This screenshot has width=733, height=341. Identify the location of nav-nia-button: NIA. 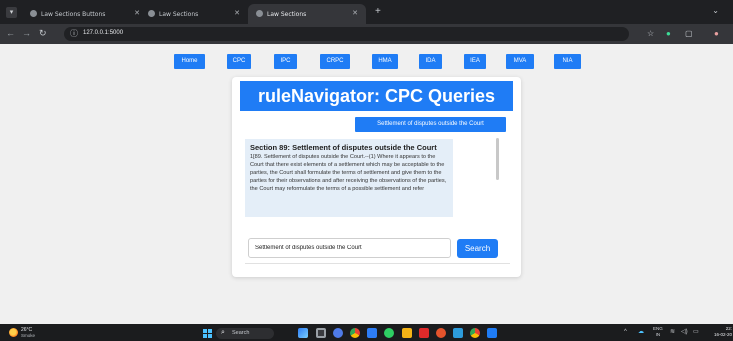
(567, 61).